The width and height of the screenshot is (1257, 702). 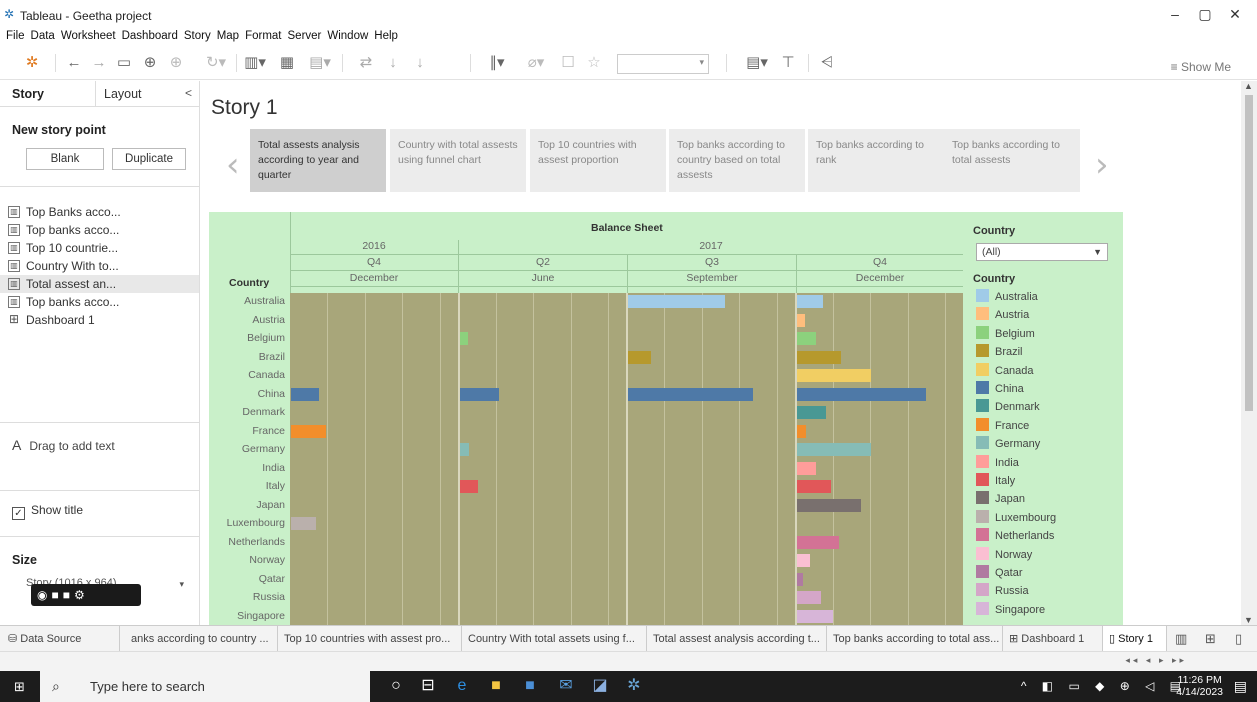 What do you see at coordinates (47, 511) in the screenshot?
I see `show-title-checkbox: ✓ Show title` at bounding box center [47, 511].